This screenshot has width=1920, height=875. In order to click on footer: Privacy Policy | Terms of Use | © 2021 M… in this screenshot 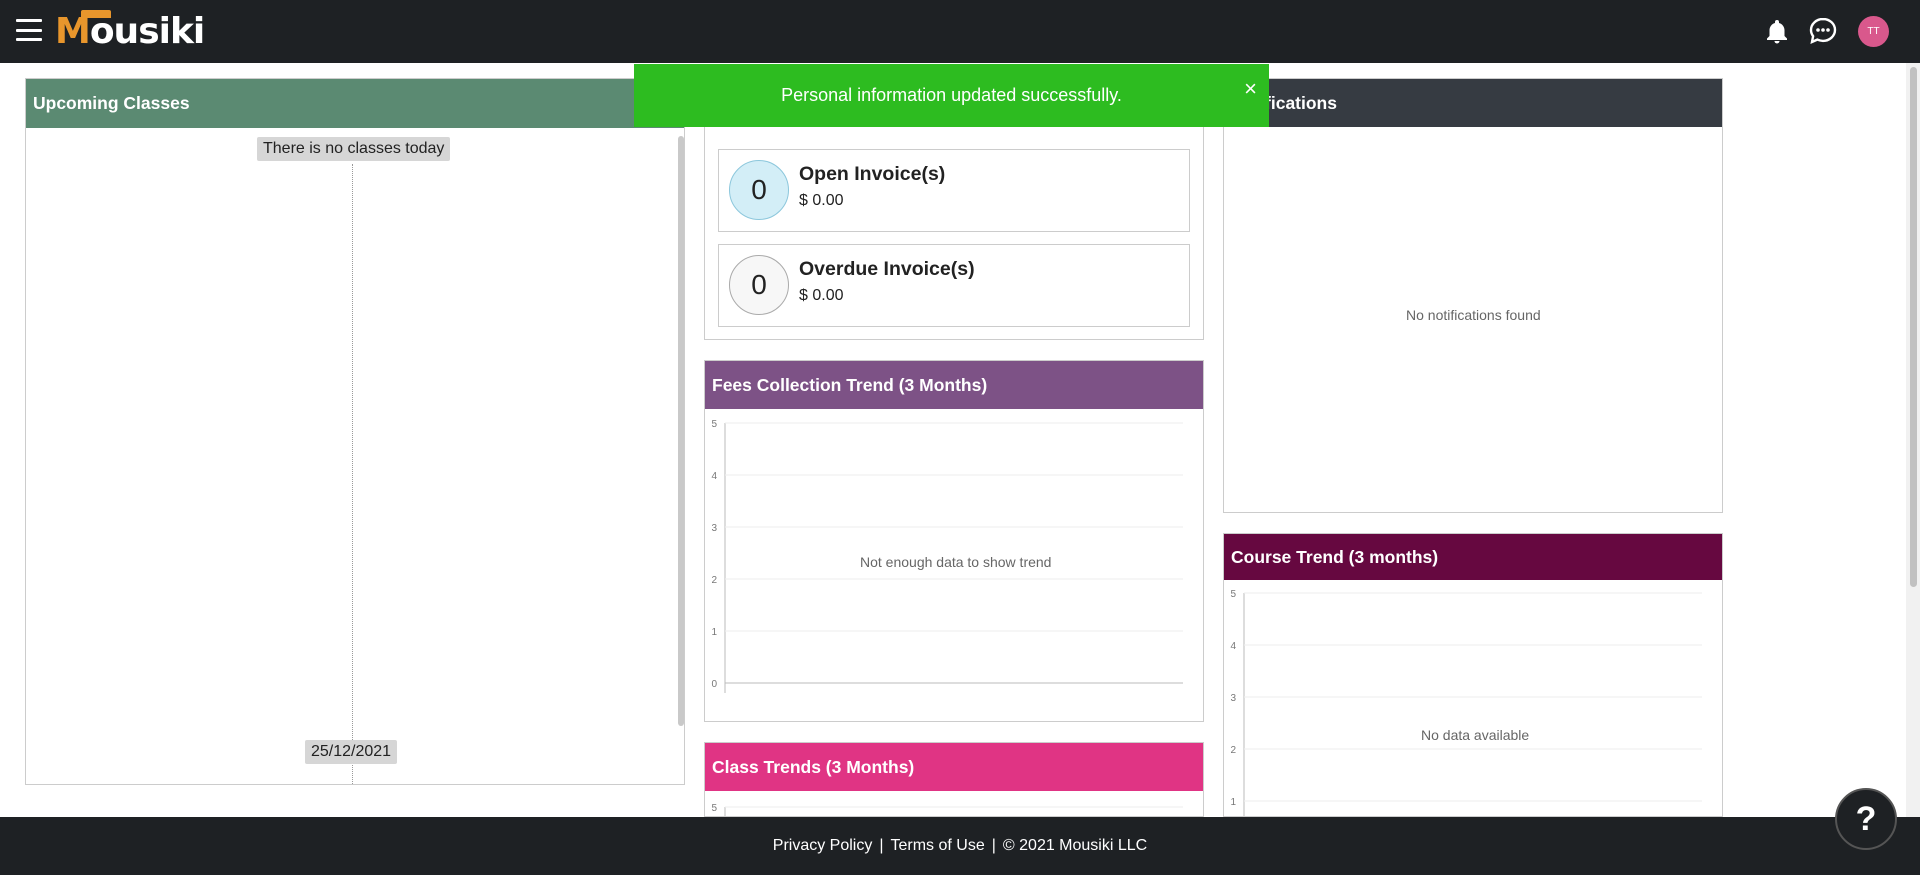, I will do `click(960, 846)`.